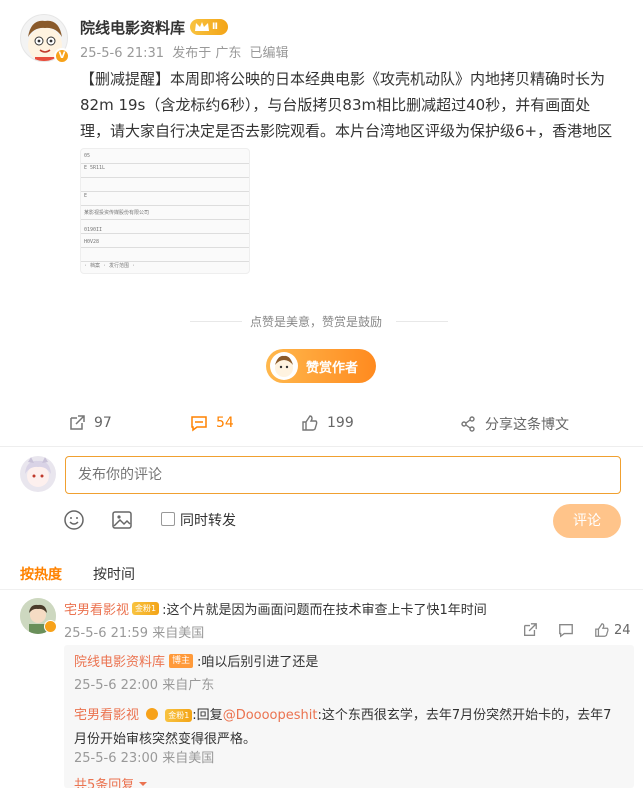 The image size is (643, 788). Describe the element at coordinates (316, 322) in the screenshot. I see `like-hint: 点赞是美意，赞赏是鼓励` at that location.